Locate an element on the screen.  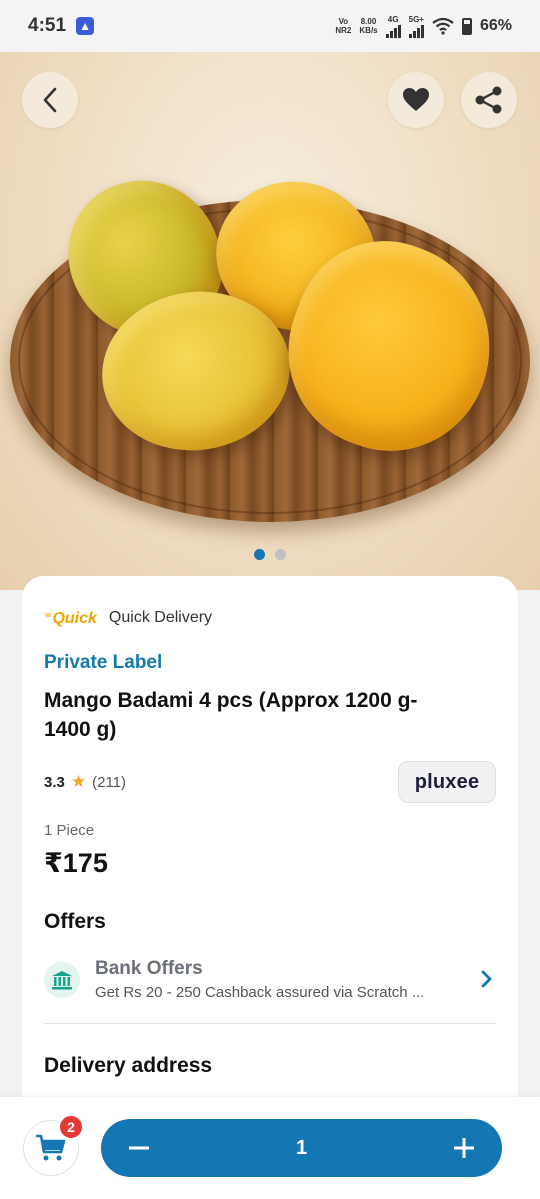
increase-quantity-button is located at coordinates (464, 1148).